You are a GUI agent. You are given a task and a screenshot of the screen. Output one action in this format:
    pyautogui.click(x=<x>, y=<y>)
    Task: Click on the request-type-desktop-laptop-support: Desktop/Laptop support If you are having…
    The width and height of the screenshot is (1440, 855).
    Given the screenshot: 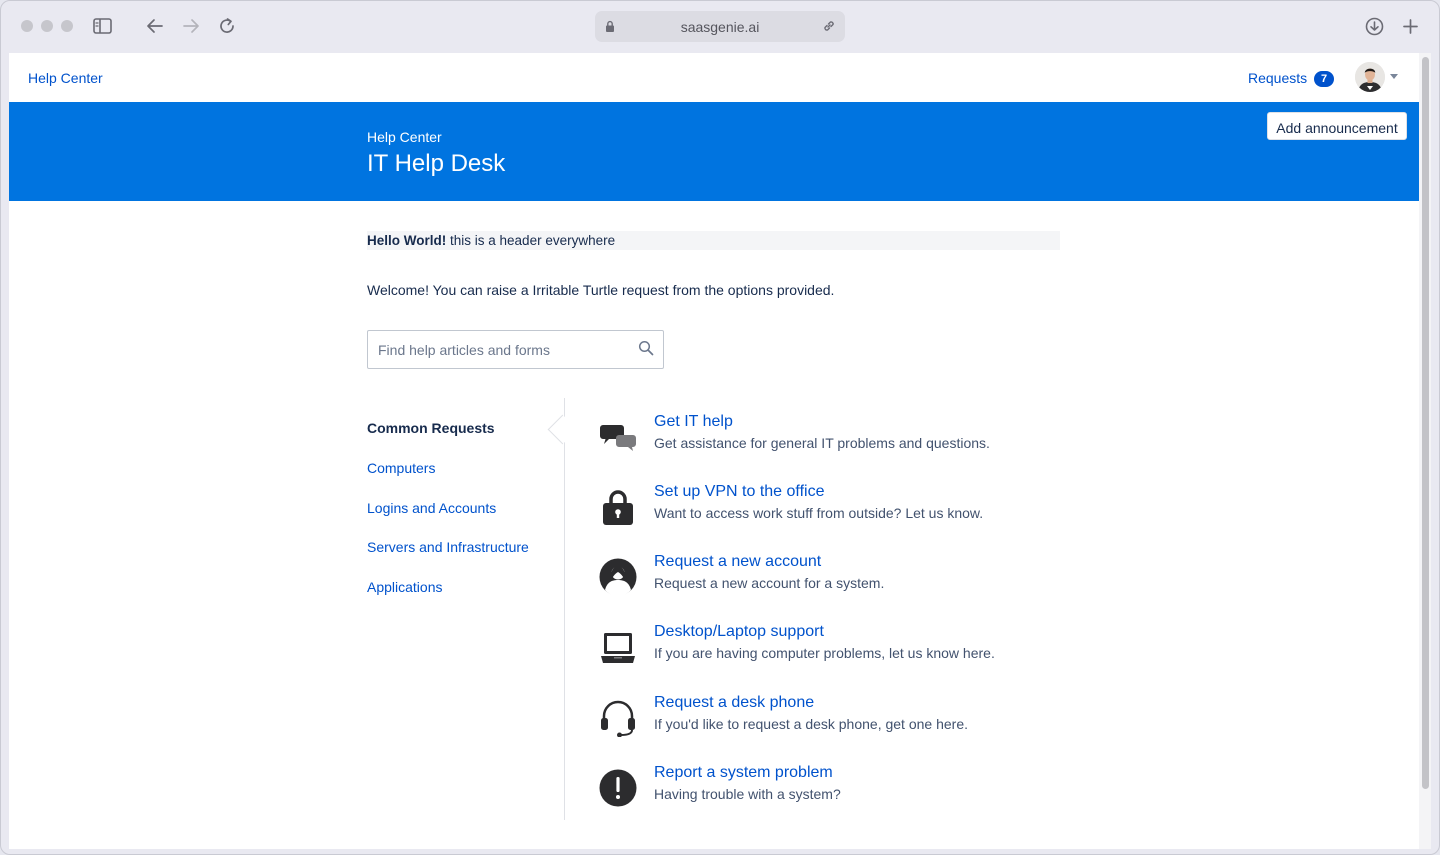 What is the action you would take?
    pyautogui.click(x=899, y=648)
    